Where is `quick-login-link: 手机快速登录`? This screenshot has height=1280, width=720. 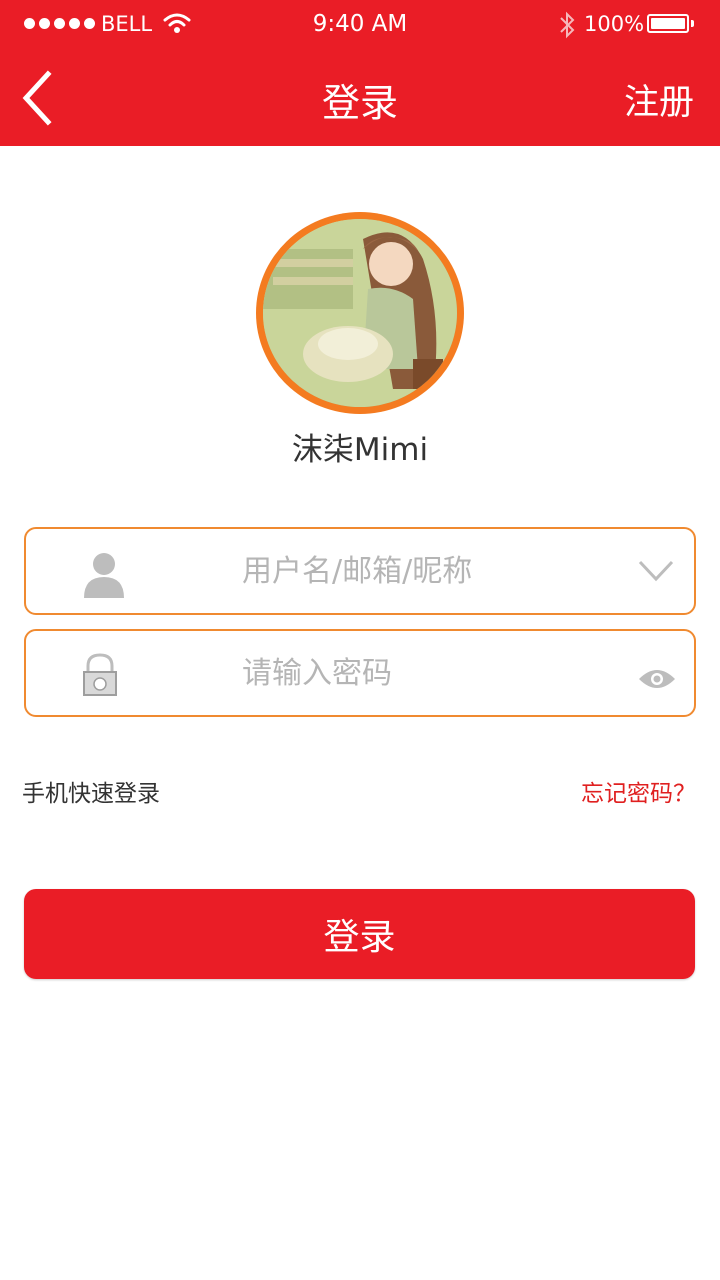
quick-login-link: 手机快速登录 is located at coordinates (91, 791).